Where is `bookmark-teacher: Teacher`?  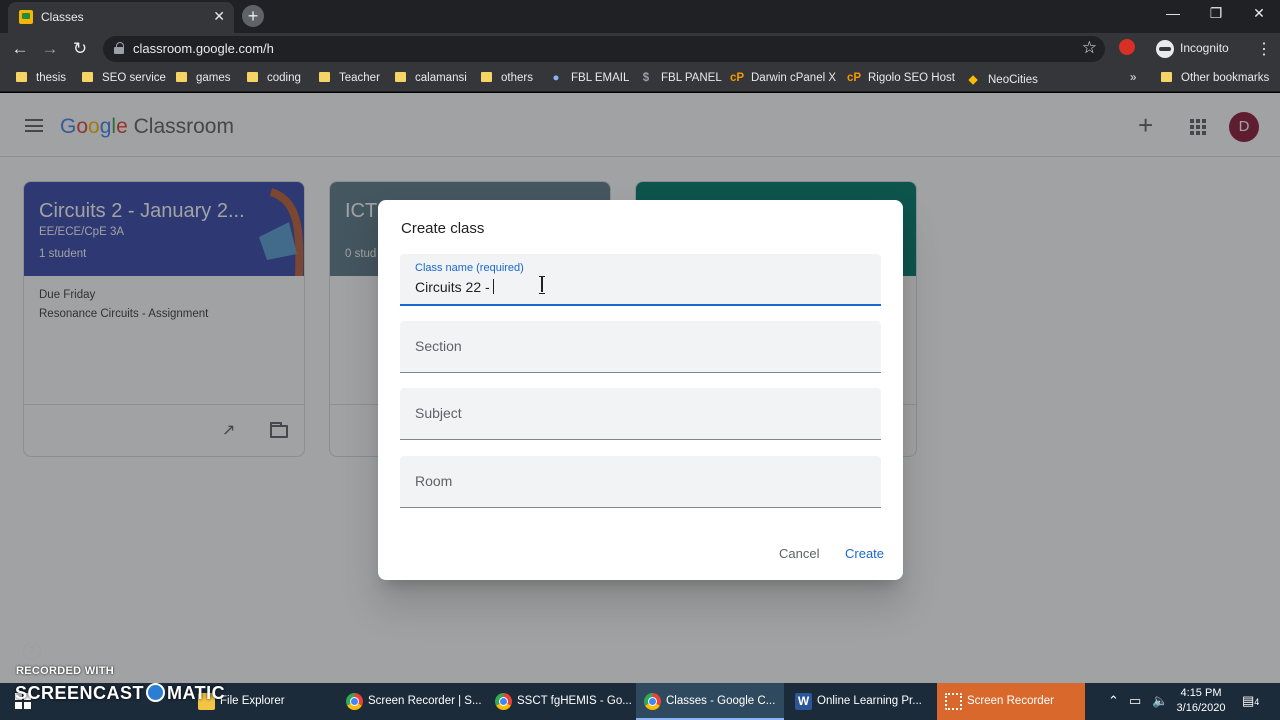
bookmark-teacher: Teacher is located at coordinates (349, 78).